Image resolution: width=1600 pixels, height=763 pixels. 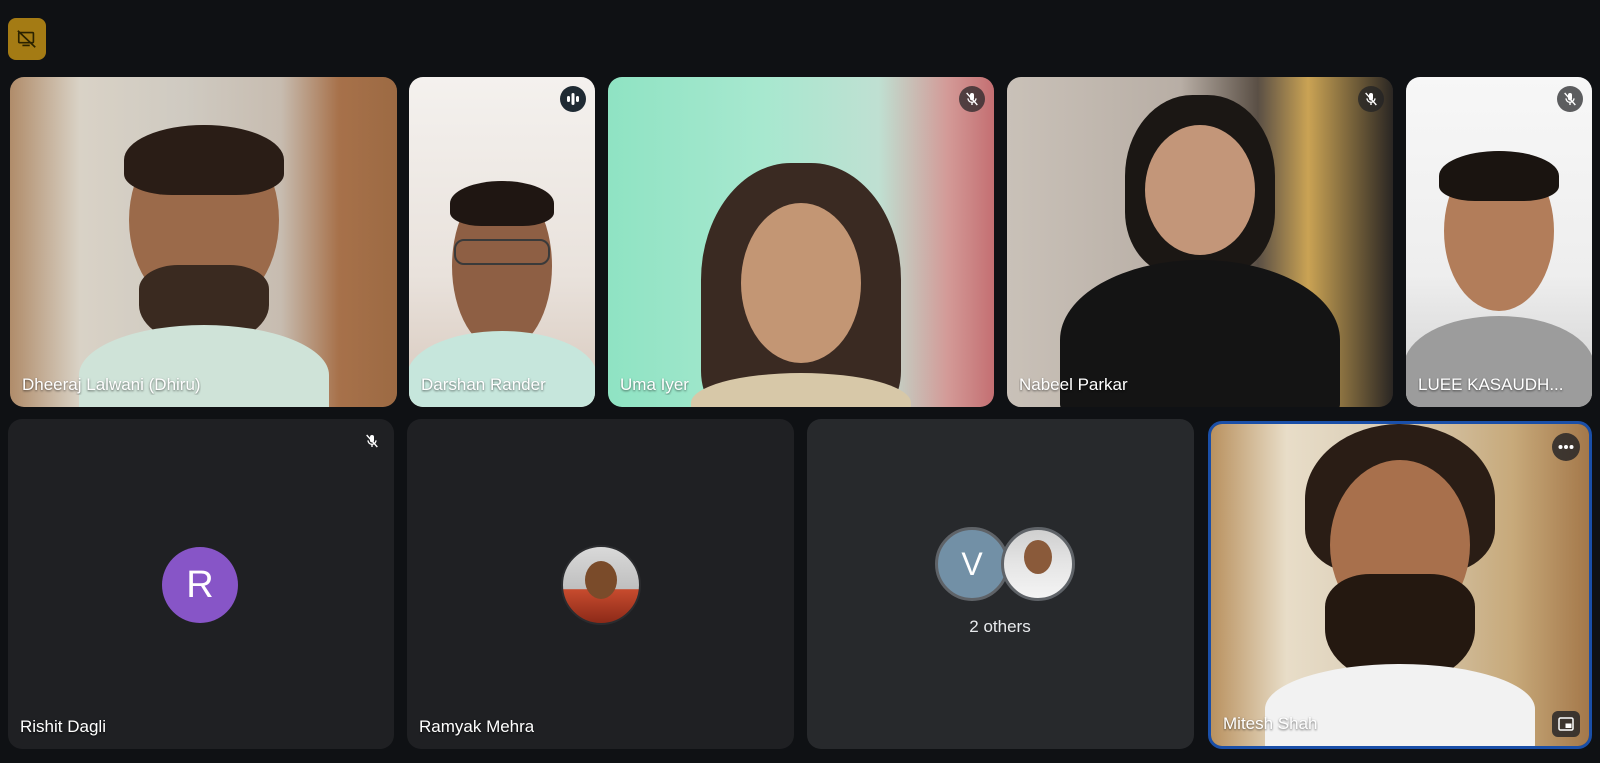 I want to click on picture-in-picture-icon, so click(x=1566, y=724).